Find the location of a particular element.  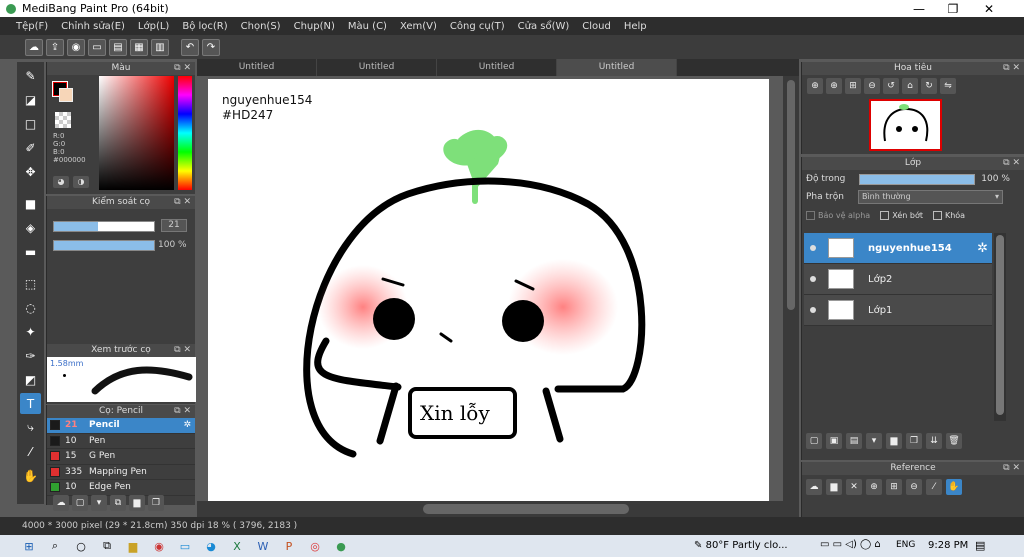

operation-tool-icon: ⤷ is located at coordinates (30, 427).